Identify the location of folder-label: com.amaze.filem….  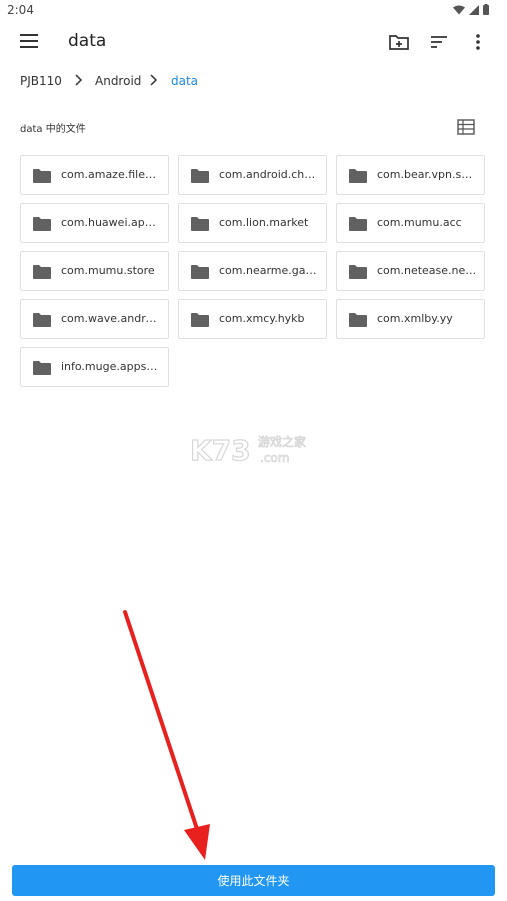
(111, 174).